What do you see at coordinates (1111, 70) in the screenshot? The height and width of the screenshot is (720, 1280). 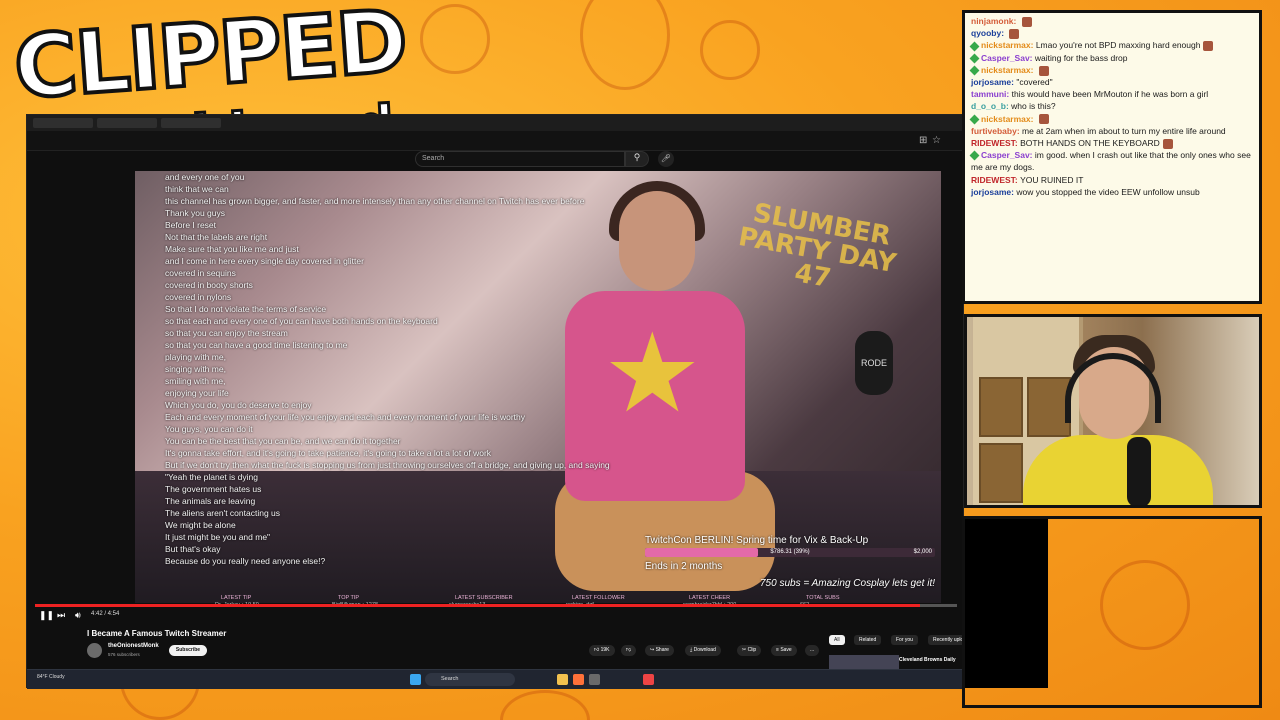 I see `chat-message: nickstarmax:` at bounding box center [1111, 70].